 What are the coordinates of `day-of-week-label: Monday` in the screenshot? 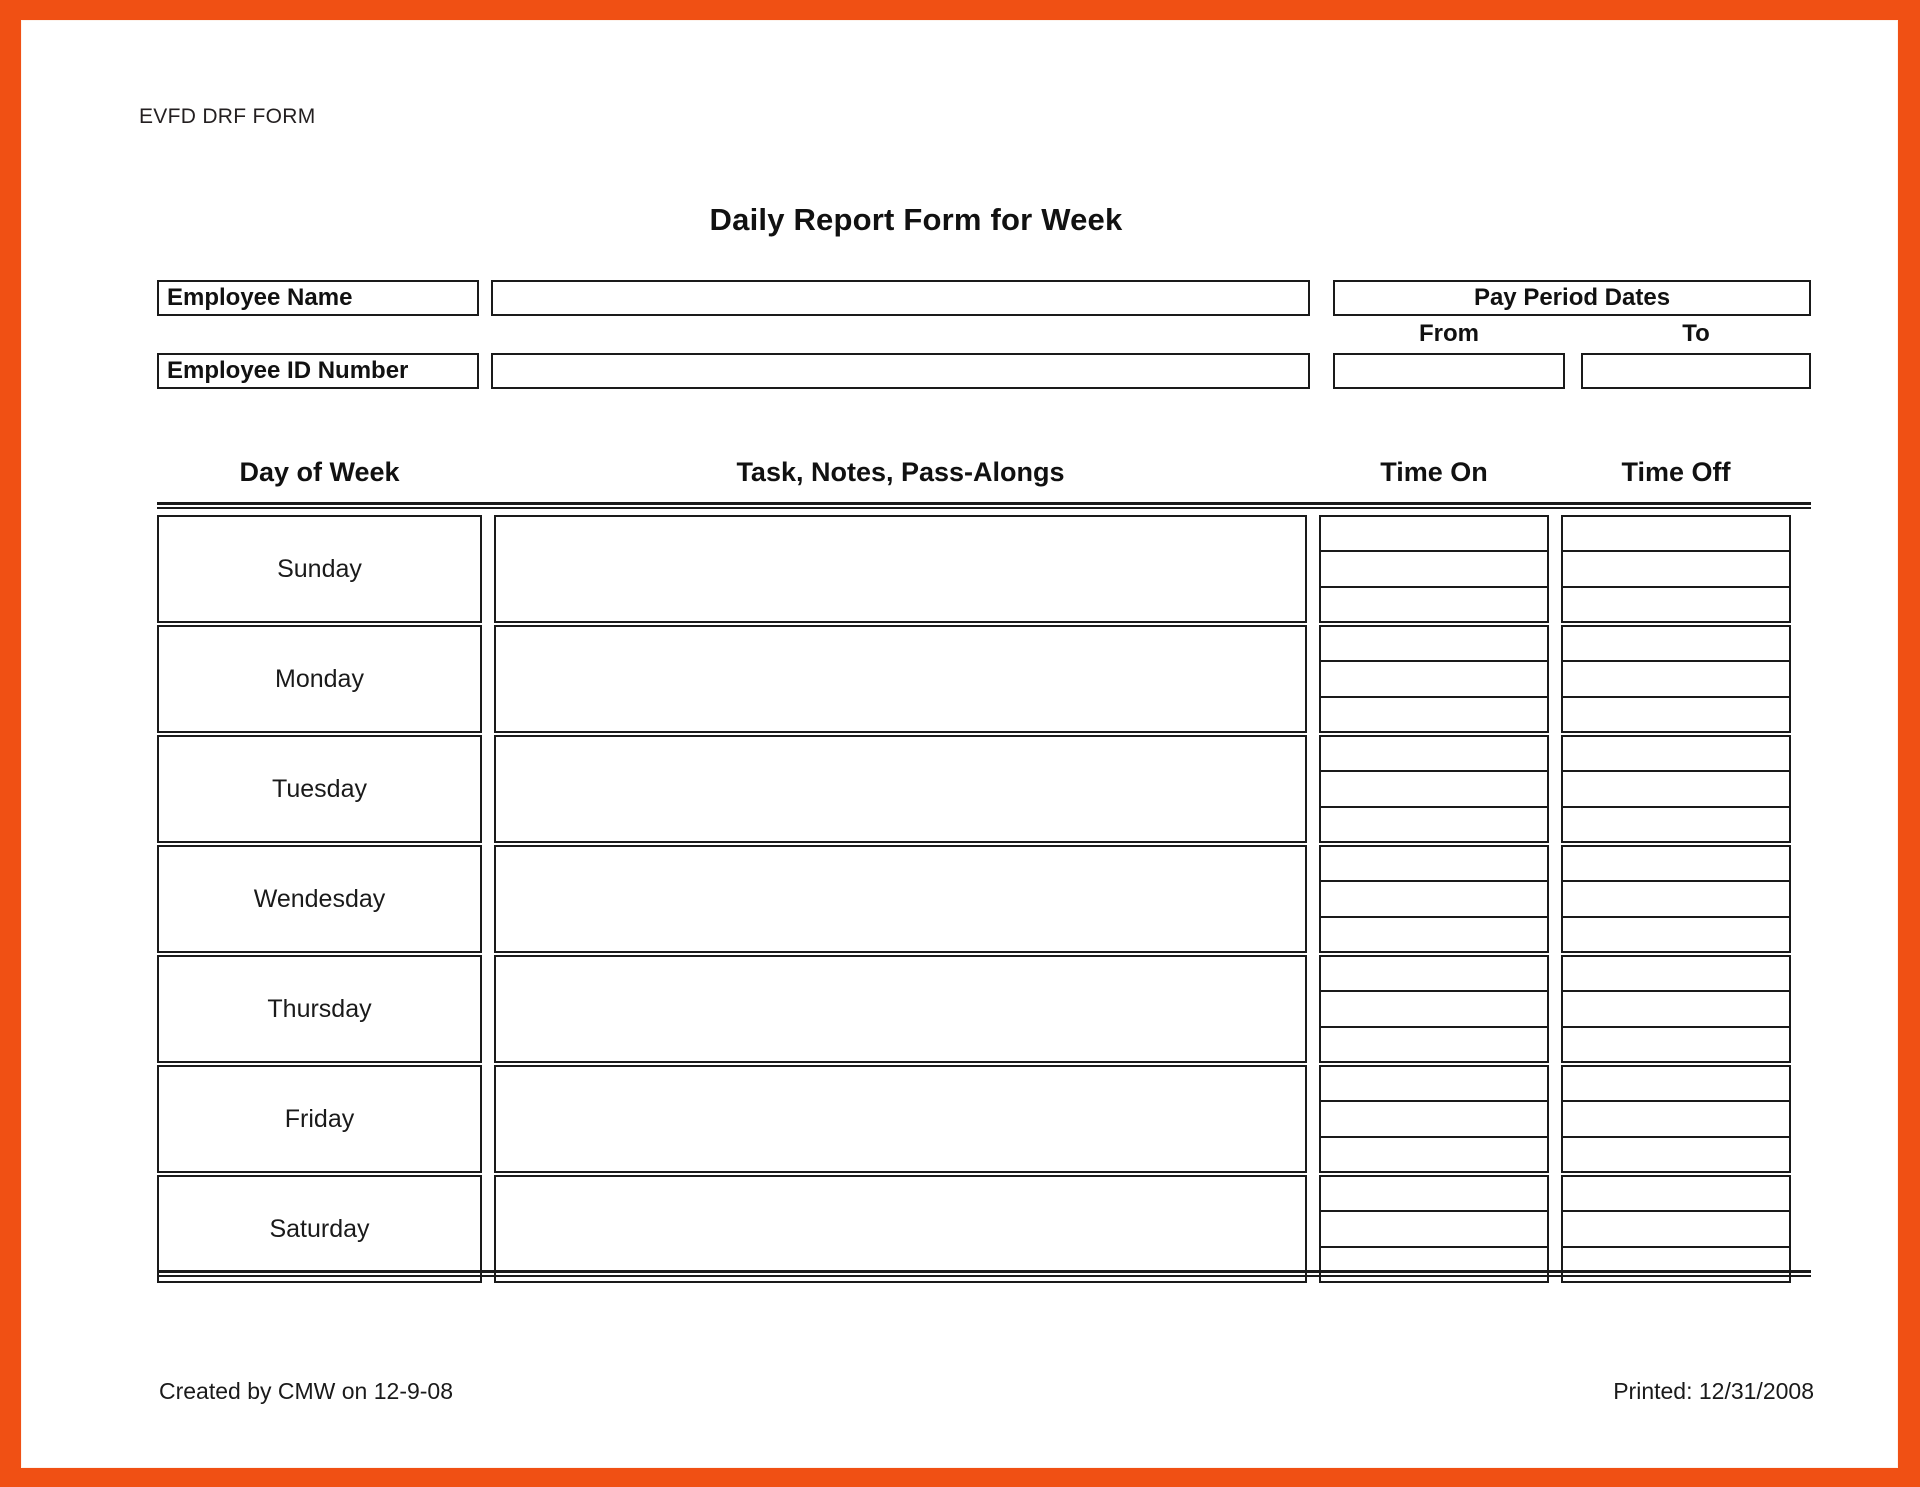 It's located at (319, 678).